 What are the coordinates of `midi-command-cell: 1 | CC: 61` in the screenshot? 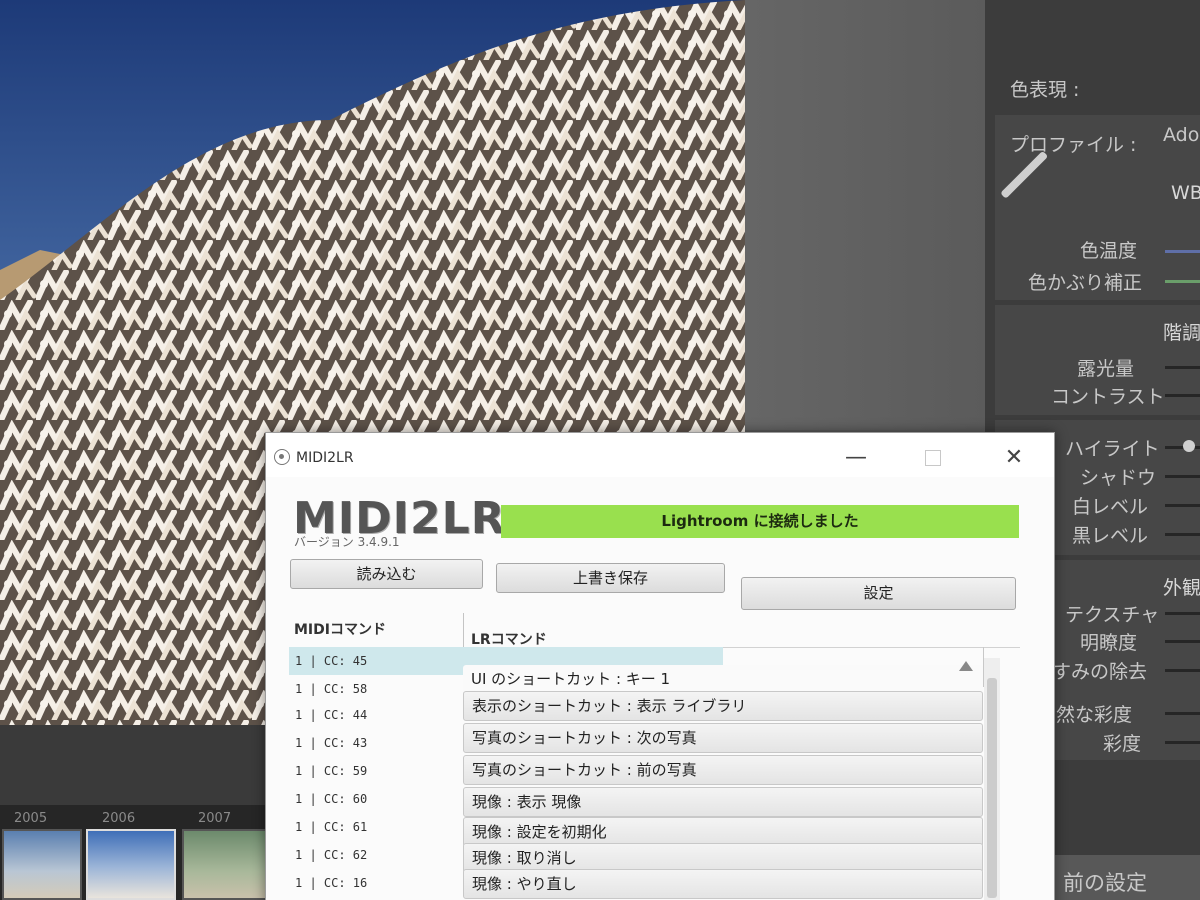 It's located at (331, 827).